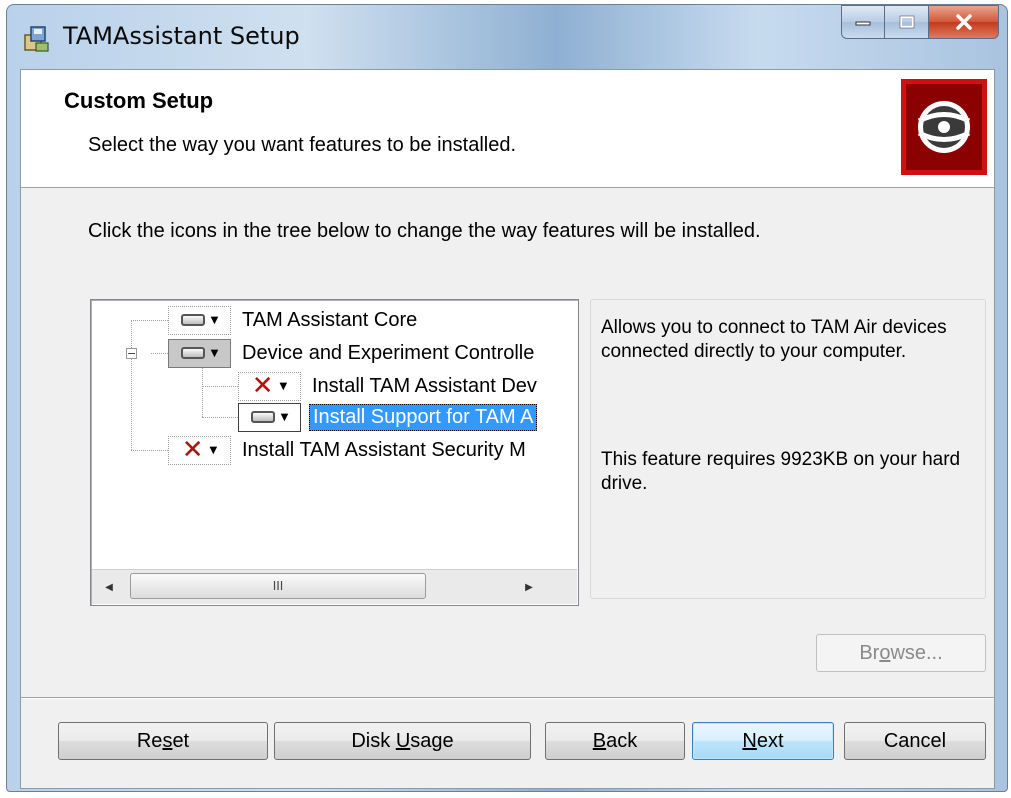  Describe the element at coordinates (37, 38) in the screenshot. I see `installer-icon` at that location.